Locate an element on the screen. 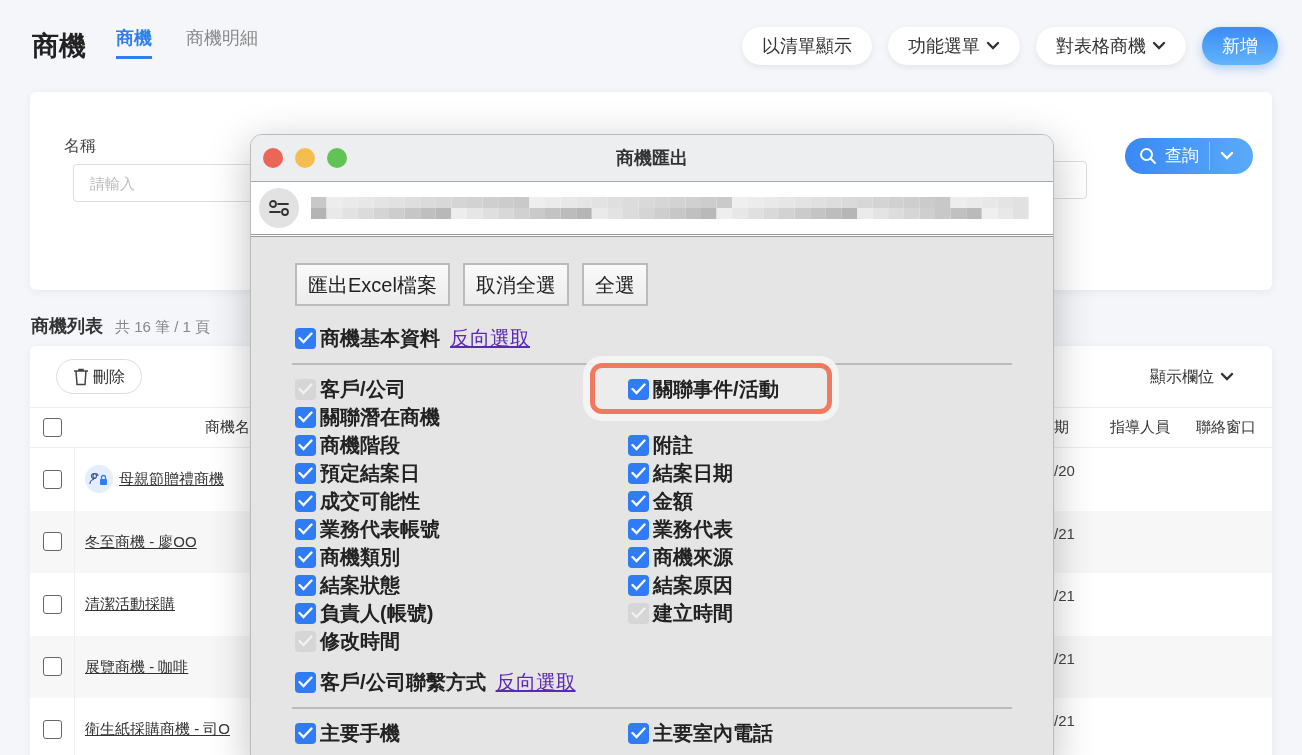  opportunity-link: 展覽商機 - 咖啡 is located at coordinates (137, 666).